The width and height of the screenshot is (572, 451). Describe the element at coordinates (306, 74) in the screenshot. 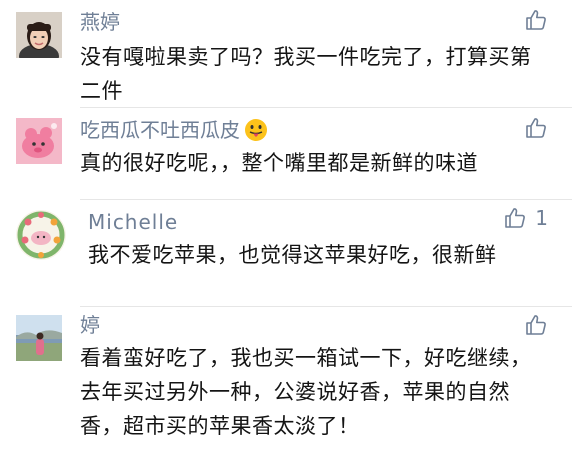

I see `comment-text: 没有嘎啦果卖了吗？我买一件吃完了，打算买第二件` at that location.